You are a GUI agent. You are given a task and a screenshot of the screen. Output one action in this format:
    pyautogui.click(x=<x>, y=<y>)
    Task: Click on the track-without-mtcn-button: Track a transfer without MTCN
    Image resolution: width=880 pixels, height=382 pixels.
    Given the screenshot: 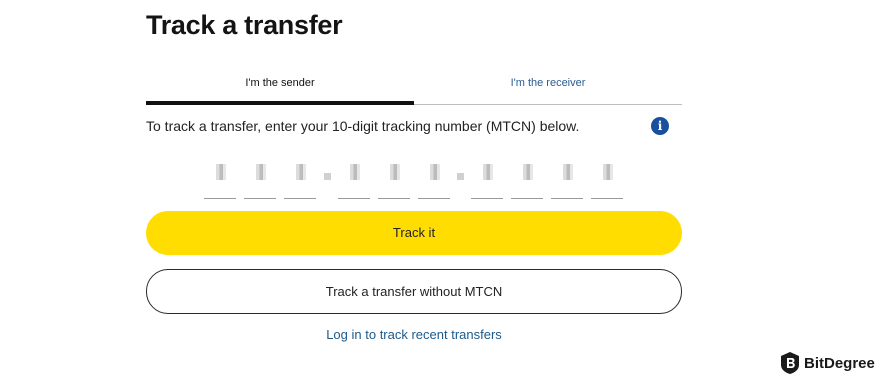 What is the action you would take?
    pyautogui.click(x=414, y=291)
    